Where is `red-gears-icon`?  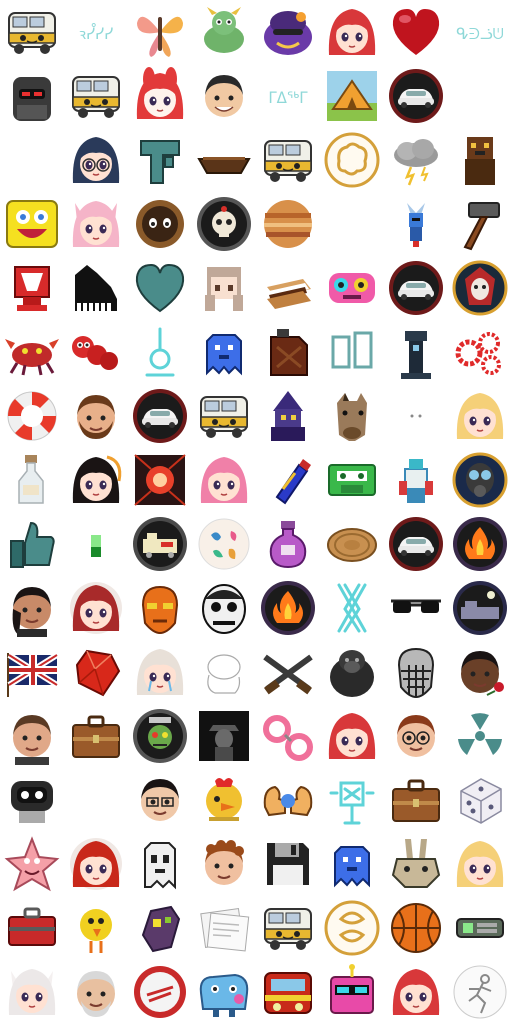 red-gears-icon is located at coordinates (480, 352).